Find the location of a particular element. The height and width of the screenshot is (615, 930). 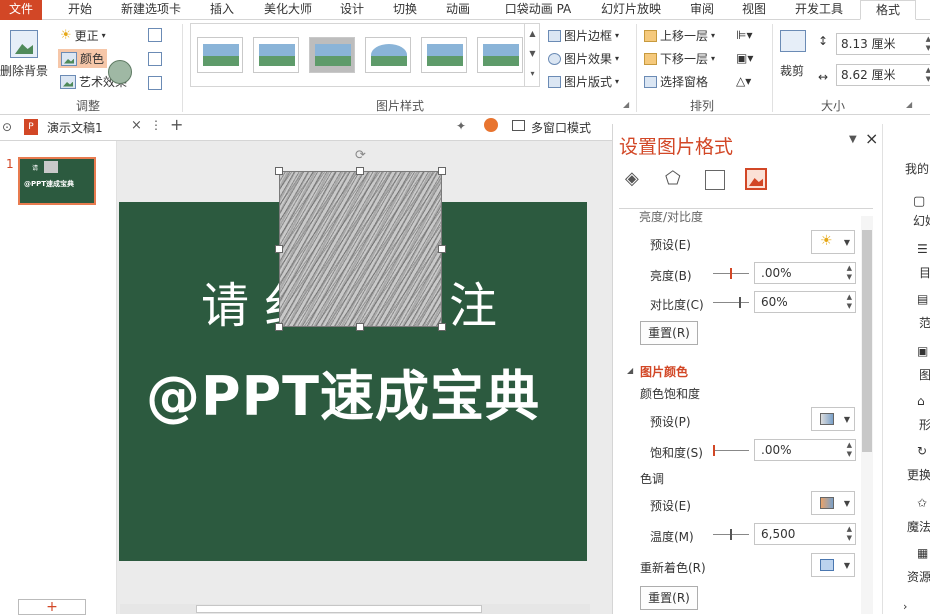

reset-button: 重置(R) is located at coordinates (669, 333).